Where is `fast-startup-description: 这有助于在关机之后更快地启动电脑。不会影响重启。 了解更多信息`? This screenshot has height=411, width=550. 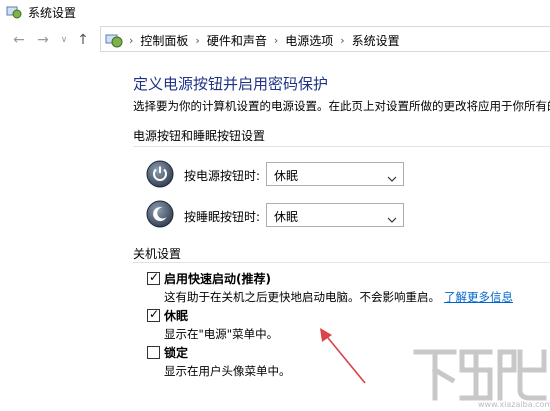 fast-startup-description: 这有助于在关机之后更快地启动电脑。不会影响重启。 了解更多信息 is located at coordinates (338, 297).